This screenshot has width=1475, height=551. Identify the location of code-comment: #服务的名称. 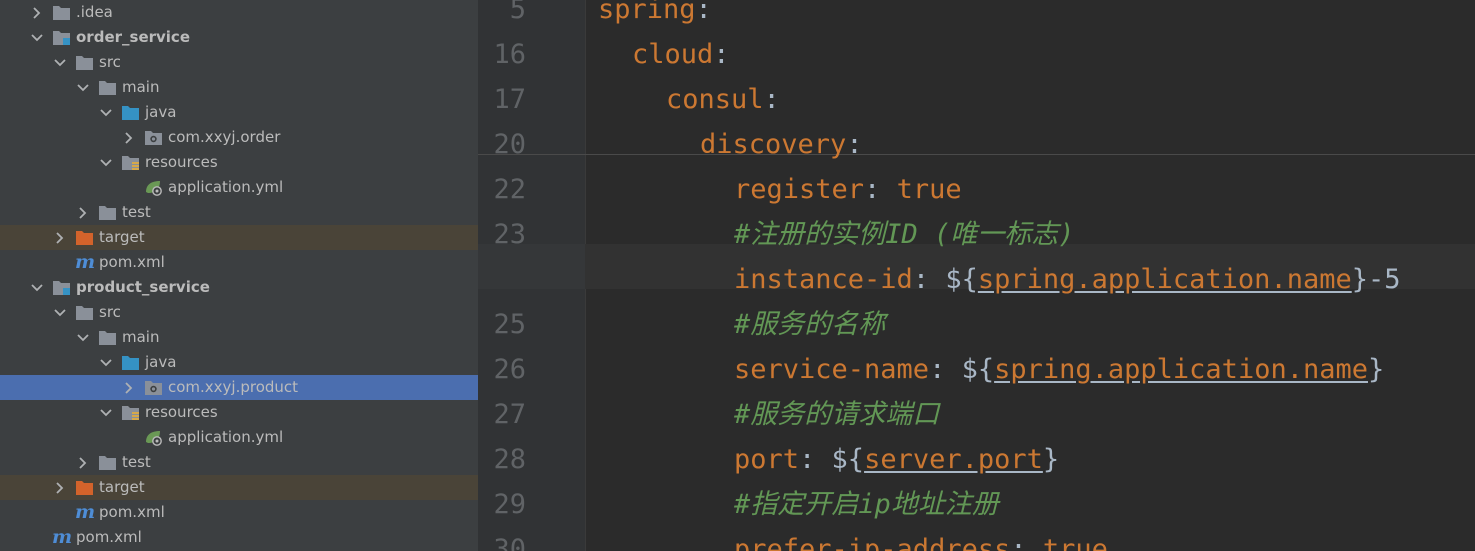
(810, 324).